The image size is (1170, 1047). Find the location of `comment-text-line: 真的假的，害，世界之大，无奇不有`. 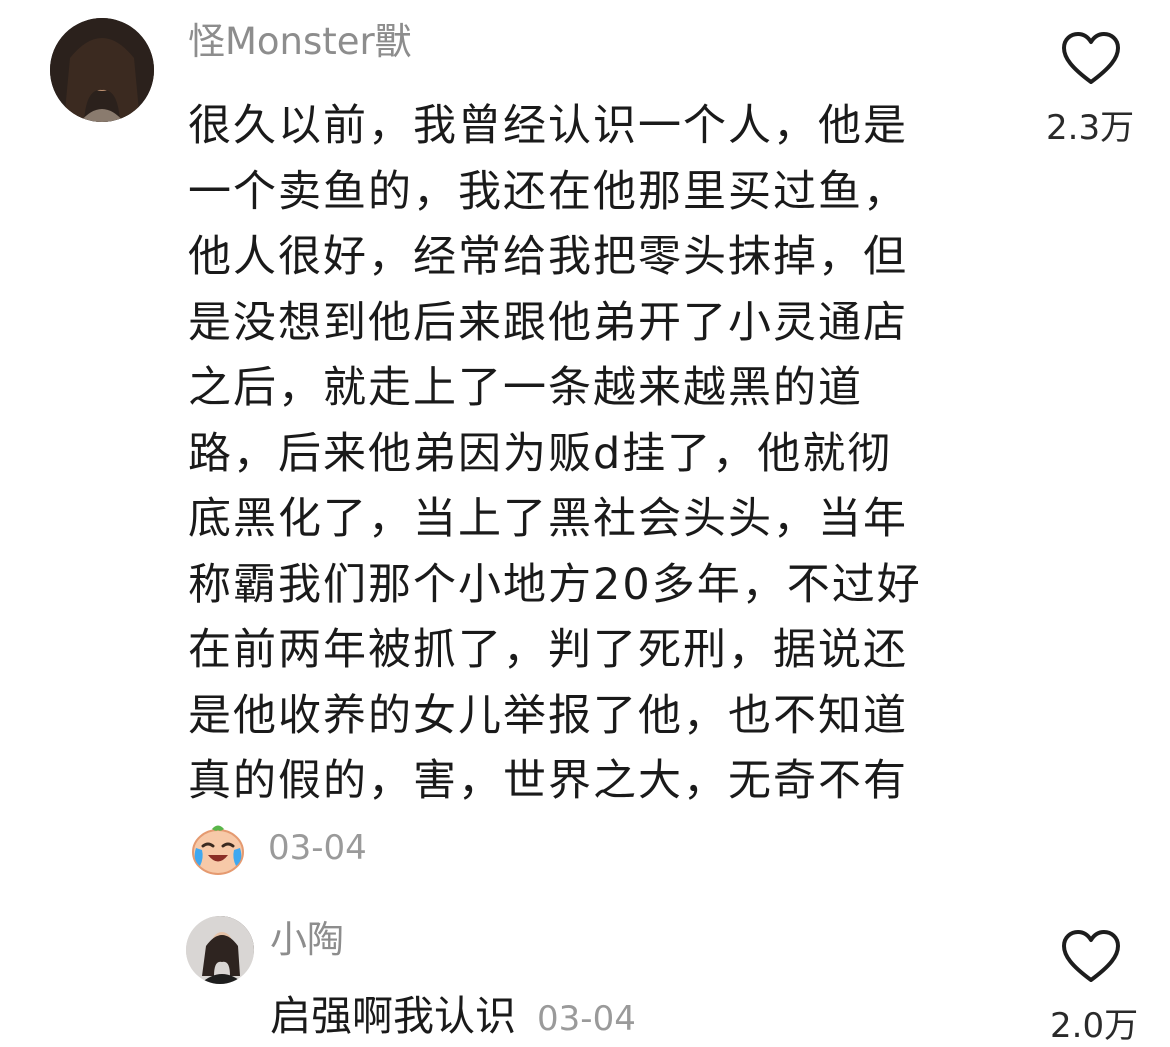

comment-text-line: 真的假的，害，世界之大，无奇不有 is located at coordinates (548, 781).